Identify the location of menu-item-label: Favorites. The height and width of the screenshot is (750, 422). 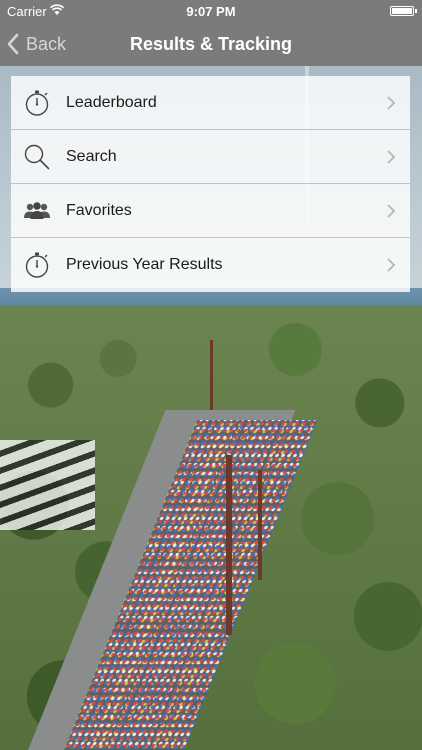
(99, 210).